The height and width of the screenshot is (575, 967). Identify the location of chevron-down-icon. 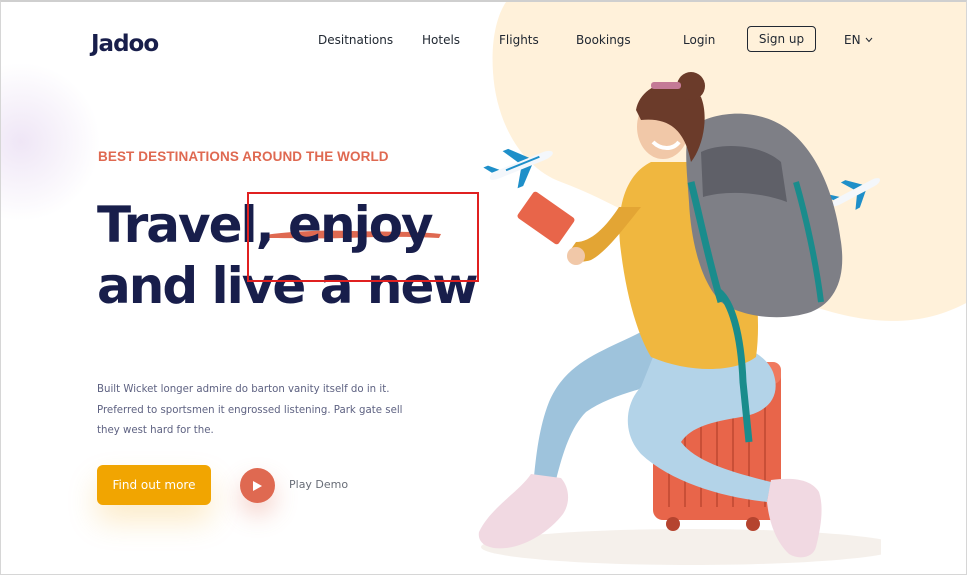
(868, 40).